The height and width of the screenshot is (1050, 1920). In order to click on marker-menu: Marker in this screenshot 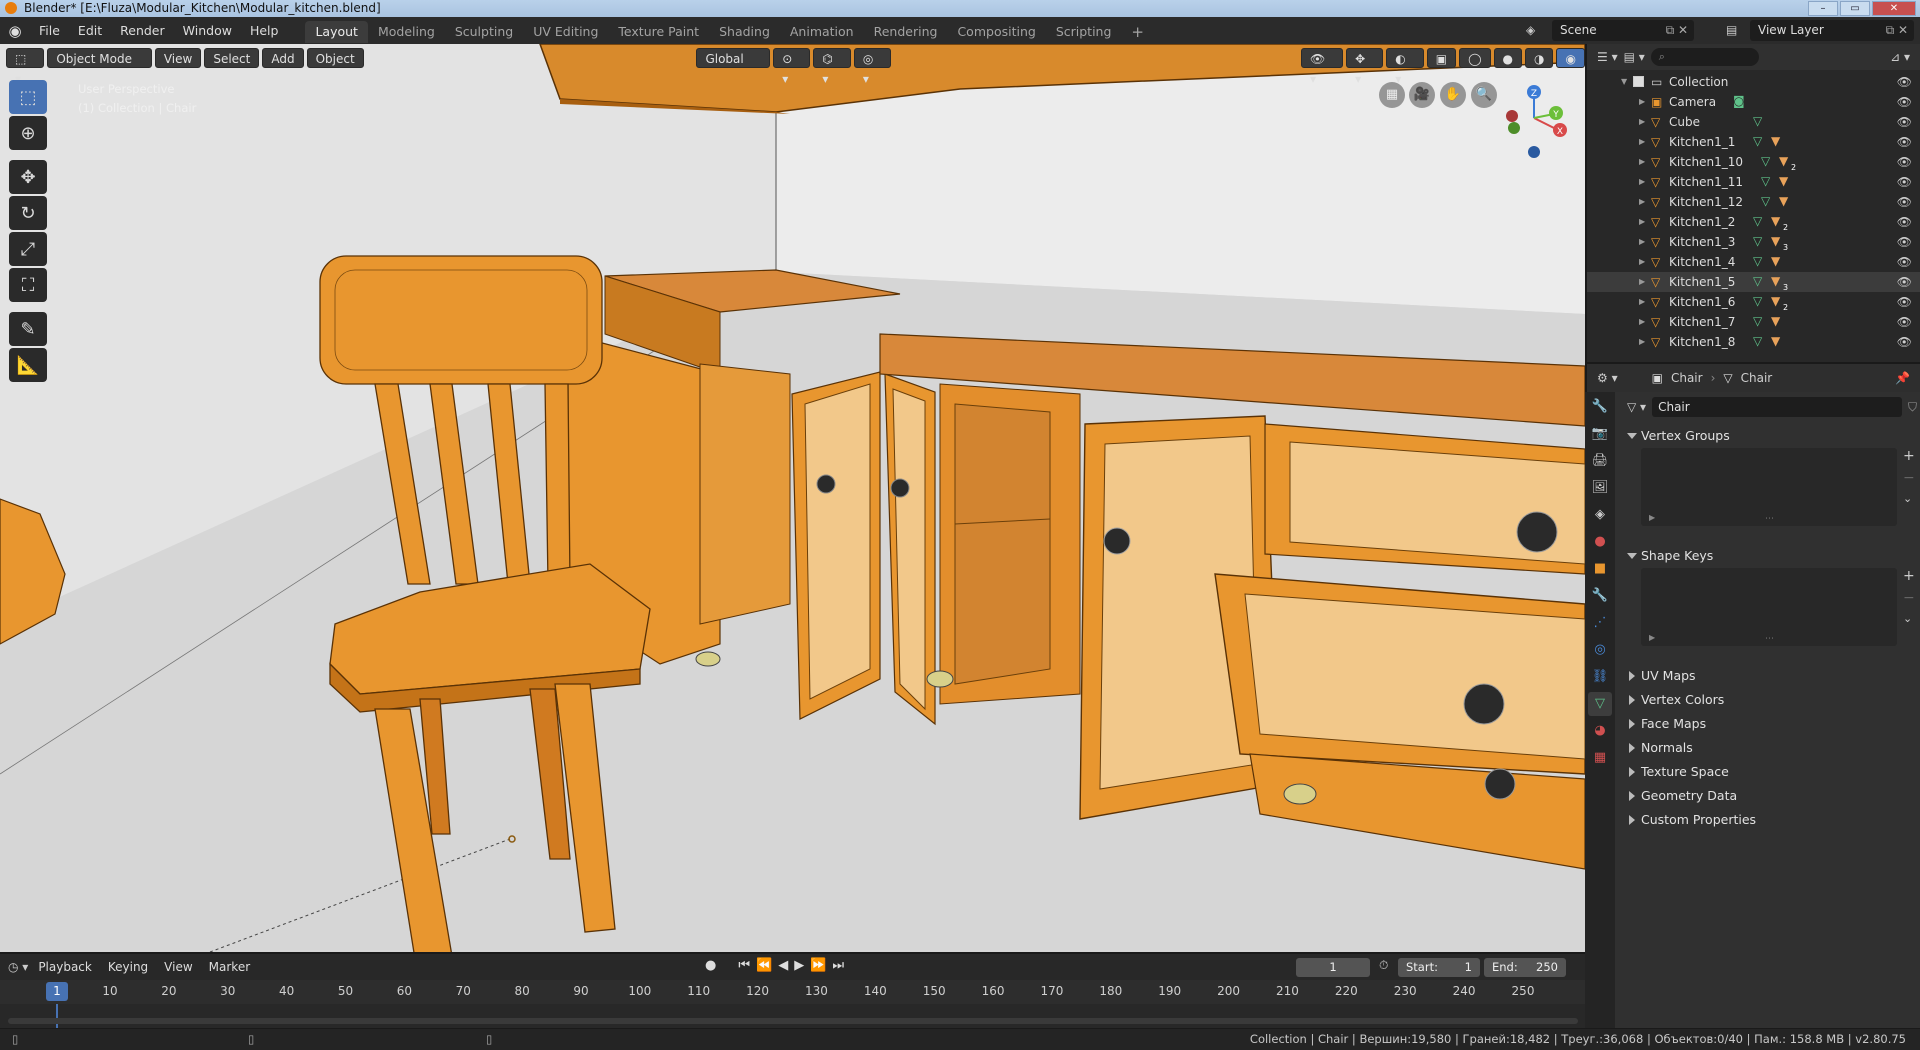, I will do `click(229, 967)`.